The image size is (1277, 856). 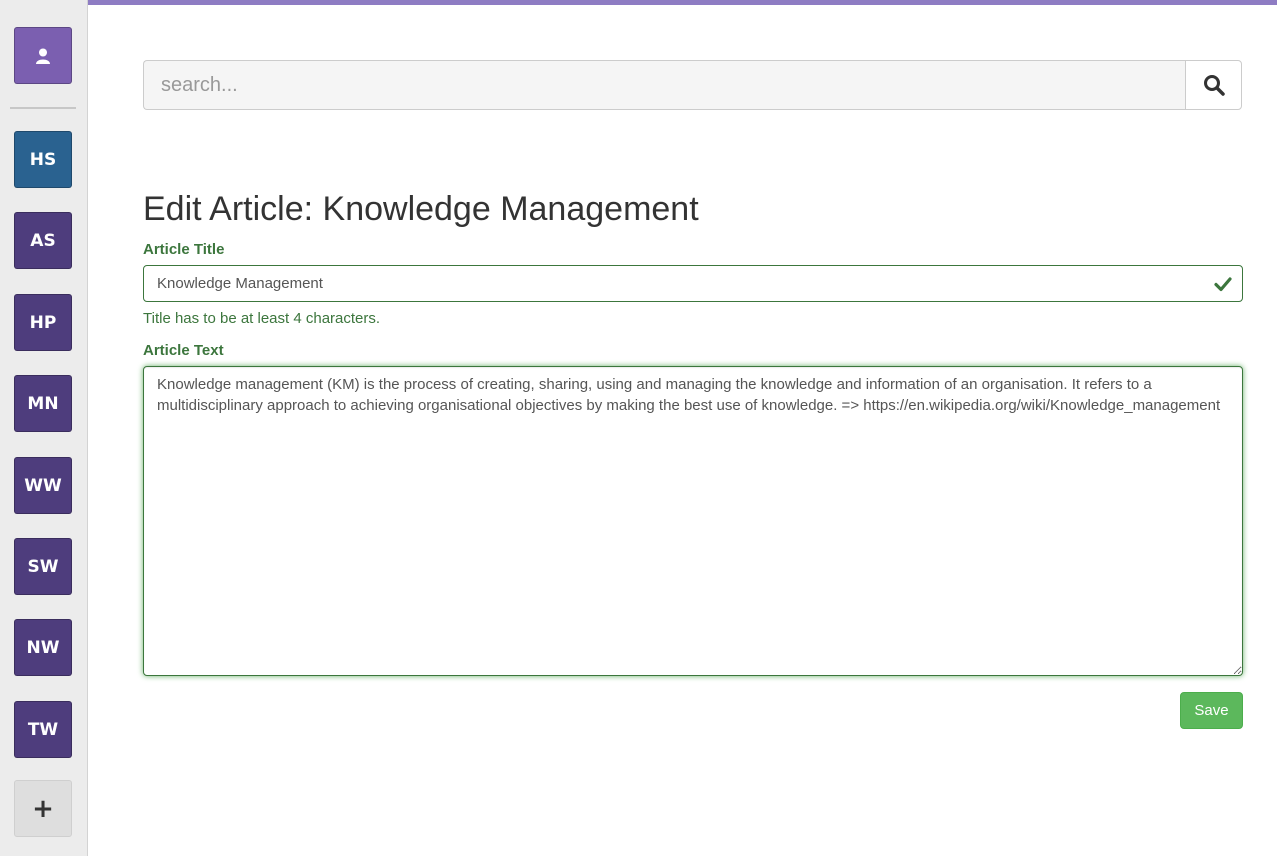 I want to click on search-bar, so click(x=692, y=85).